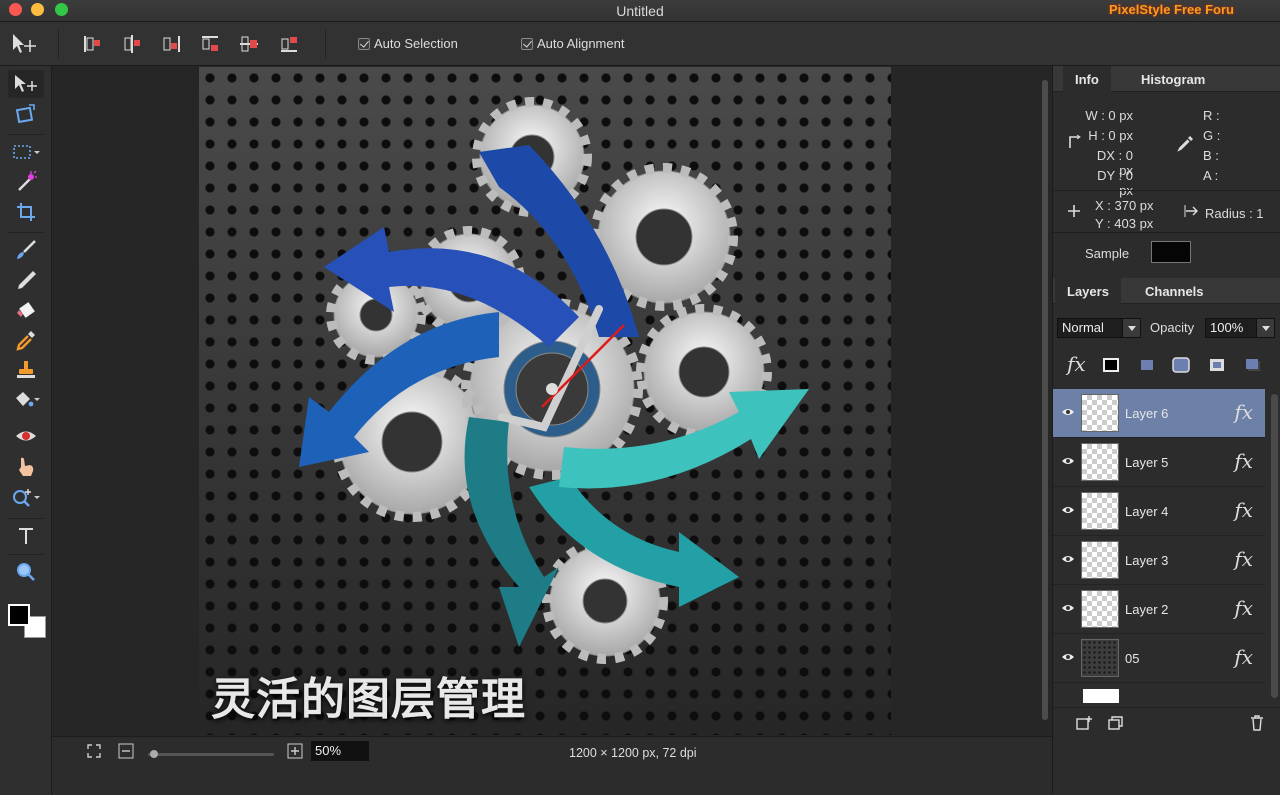  I want to click on red-eye-tool, so click(26, 436).